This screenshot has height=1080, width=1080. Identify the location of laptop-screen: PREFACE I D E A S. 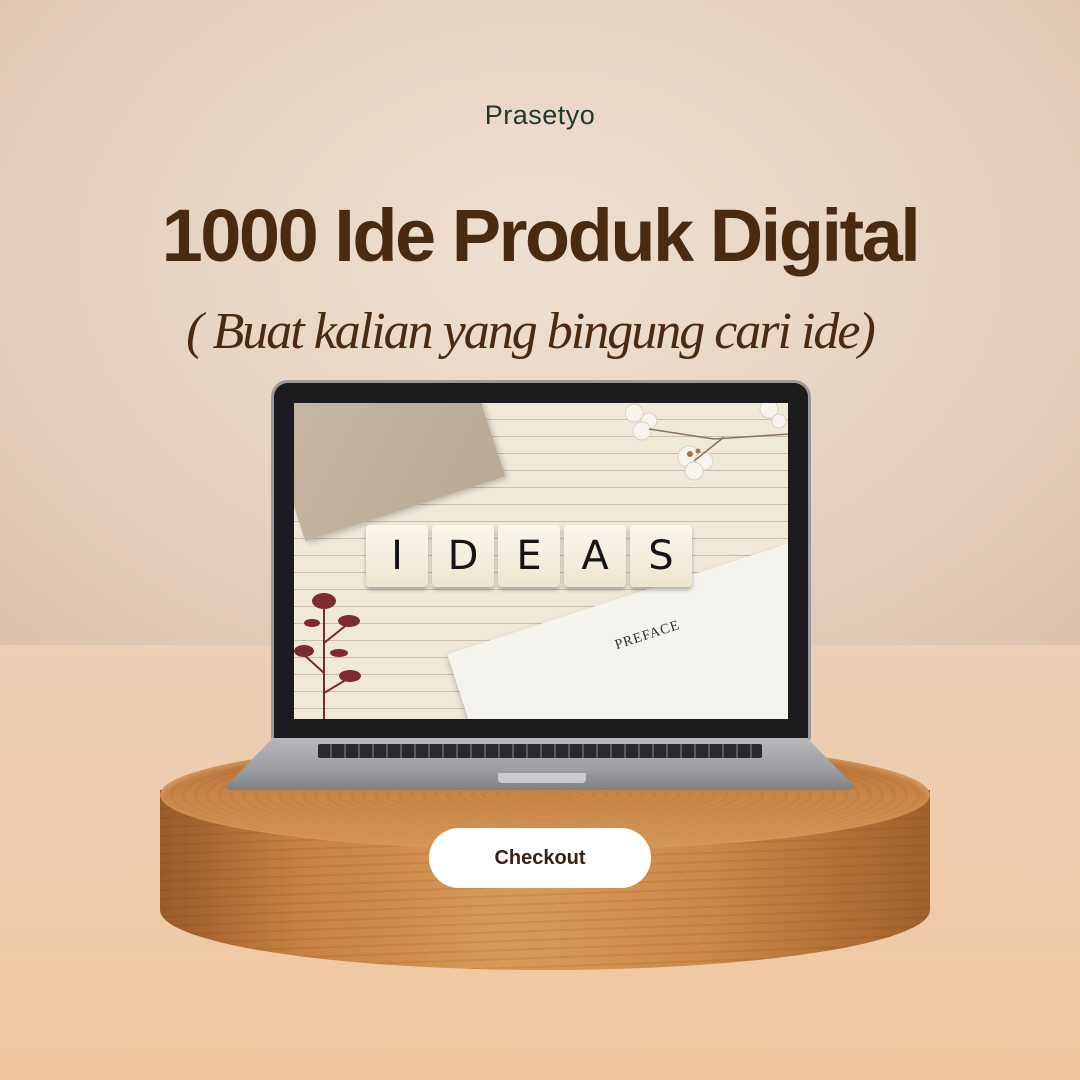
(541, 561).